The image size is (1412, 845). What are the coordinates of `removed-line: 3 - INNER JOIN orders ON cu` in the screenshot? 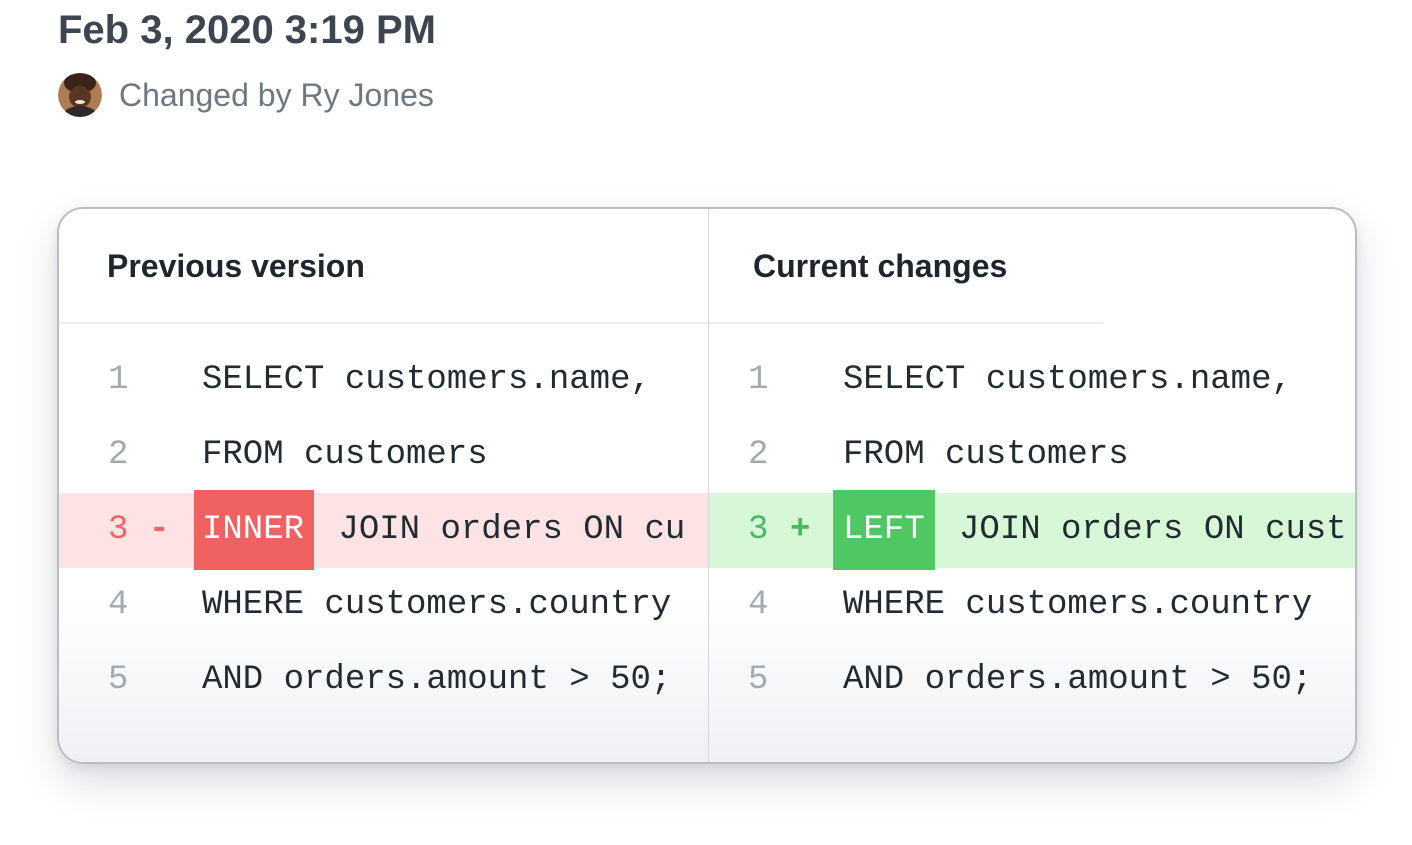 It's located at (383, 530).